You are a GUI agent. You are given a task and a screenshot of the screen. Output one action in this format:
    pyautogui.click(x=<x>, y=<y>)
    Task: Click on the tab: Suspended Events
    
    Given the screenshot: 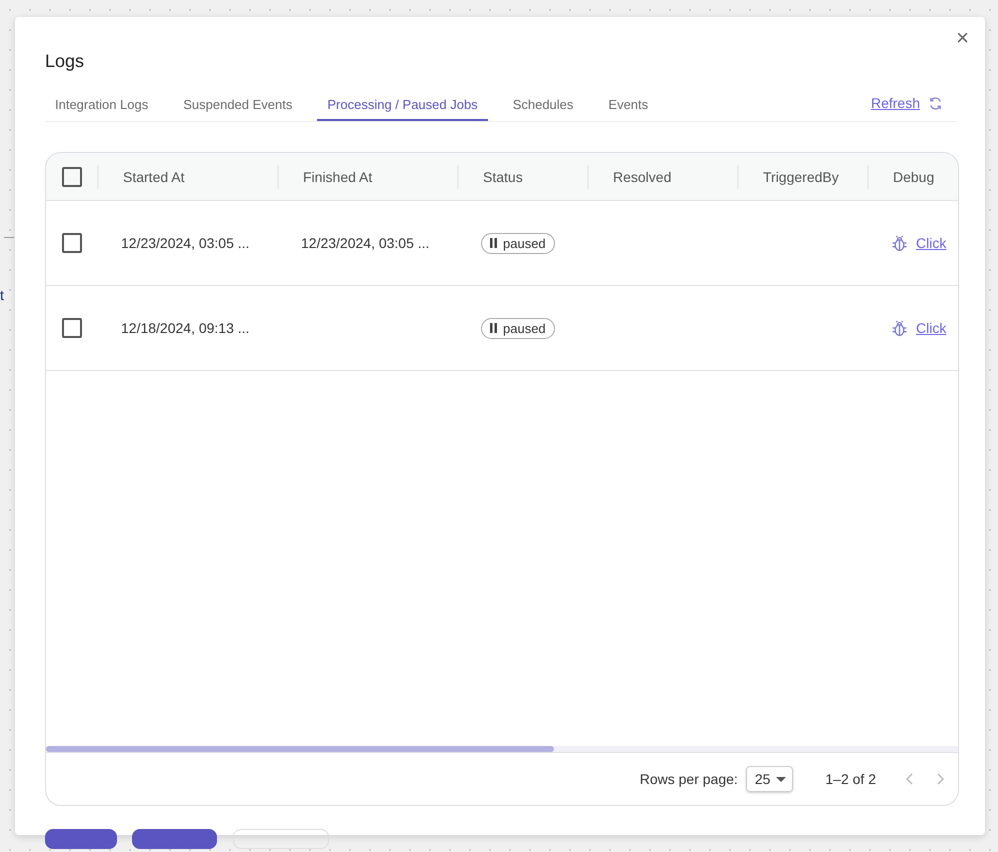 What is the action you would take?
    pyautogui.click(x=237, y=105)
    